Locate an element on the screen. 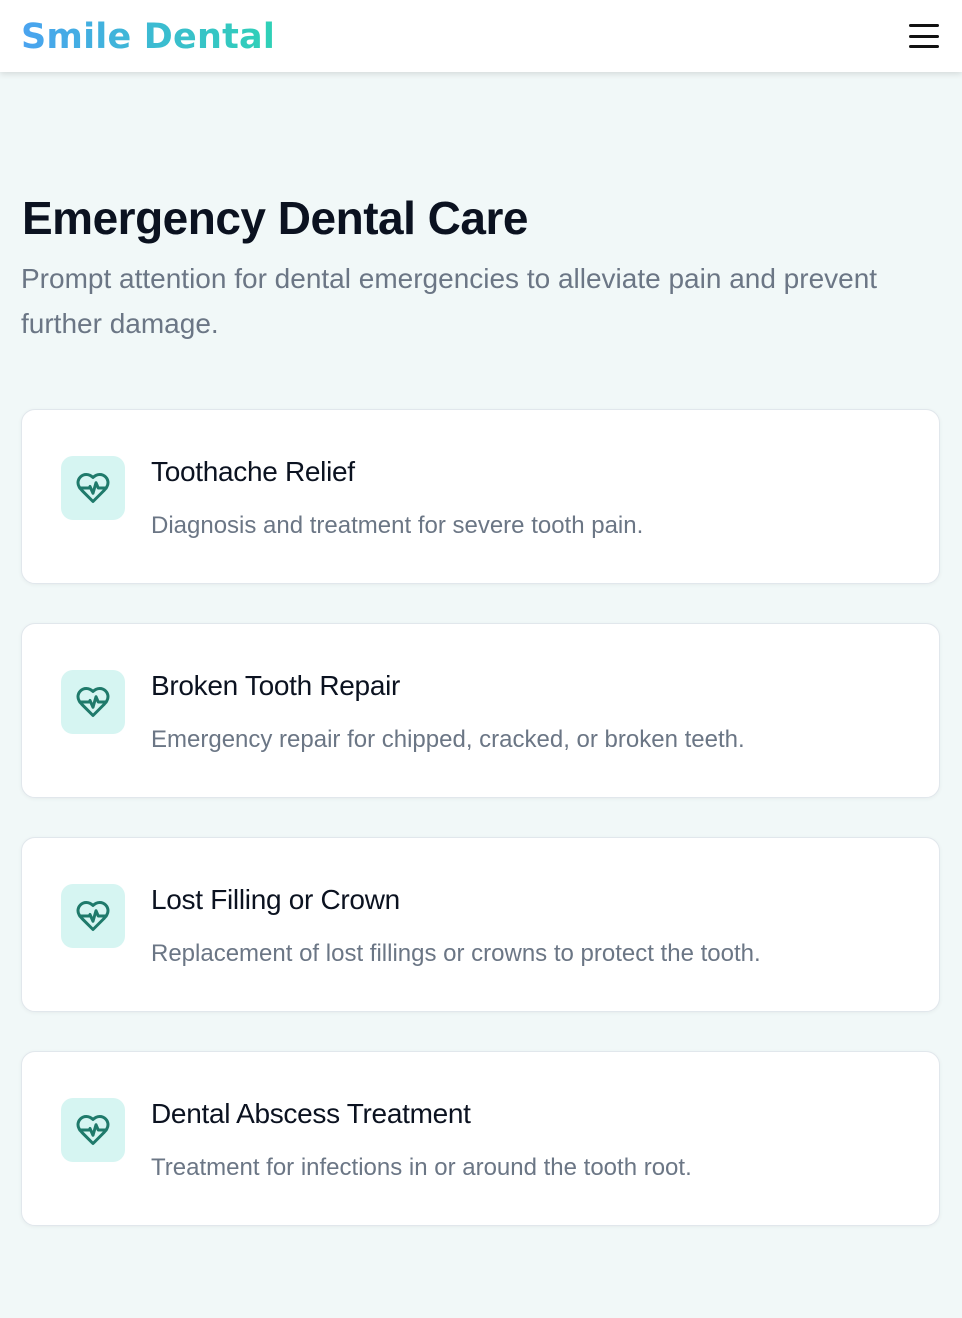 Image resolution: width=962 pixels, height=1318 pixels. page-title: Emergency Dental Care is located at coordinates (275, 218).